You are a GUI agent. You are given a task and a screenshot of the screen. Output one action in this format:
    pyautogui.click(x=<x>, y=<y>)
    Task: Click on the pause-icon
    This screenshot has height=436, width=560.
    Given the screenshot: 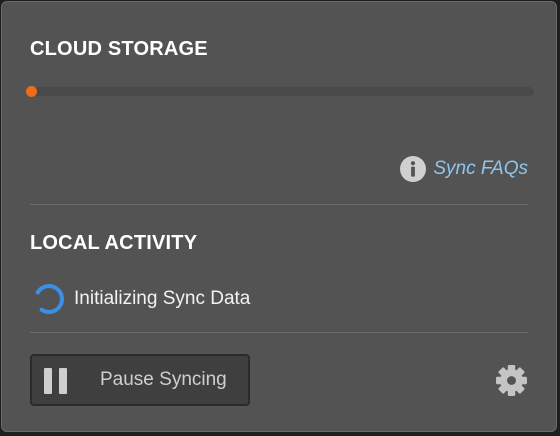 What is the action you would take?
    pyautogui.click(x=56, y=381)
    